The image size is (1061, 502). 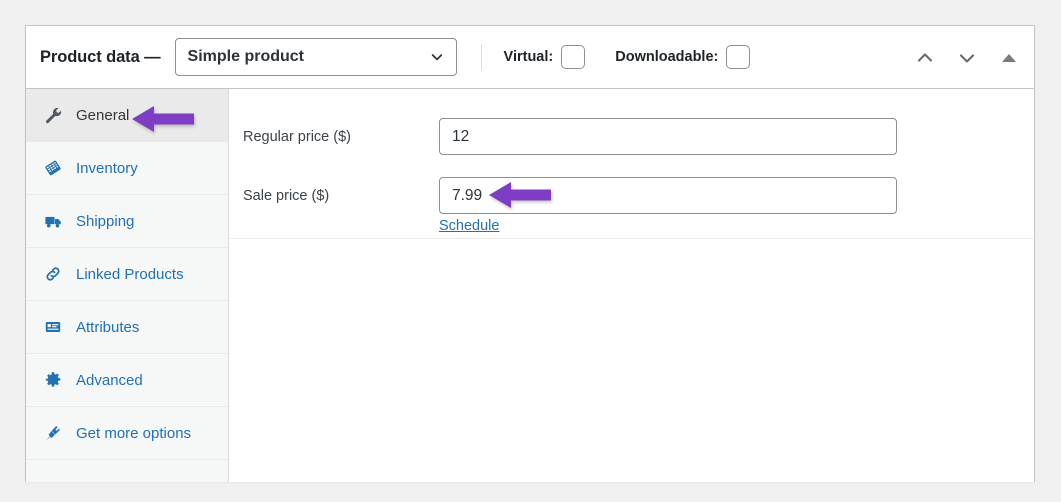 I want to click on archive-box-icon, so click(x=53, y=168).